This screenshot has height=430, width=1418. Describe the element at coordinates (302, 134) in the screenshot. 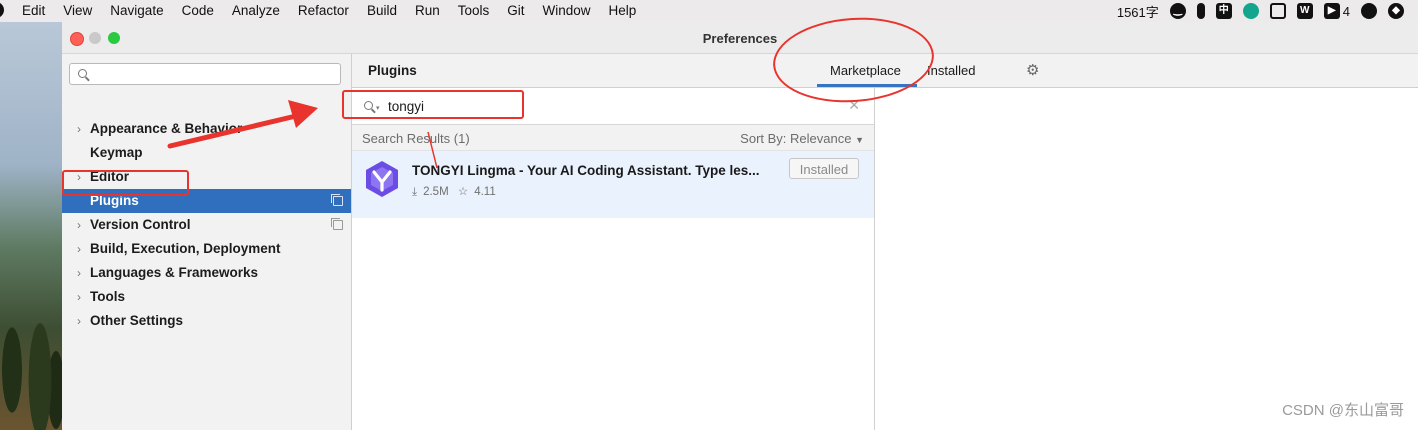

I see `annotation-overlay` at that location.